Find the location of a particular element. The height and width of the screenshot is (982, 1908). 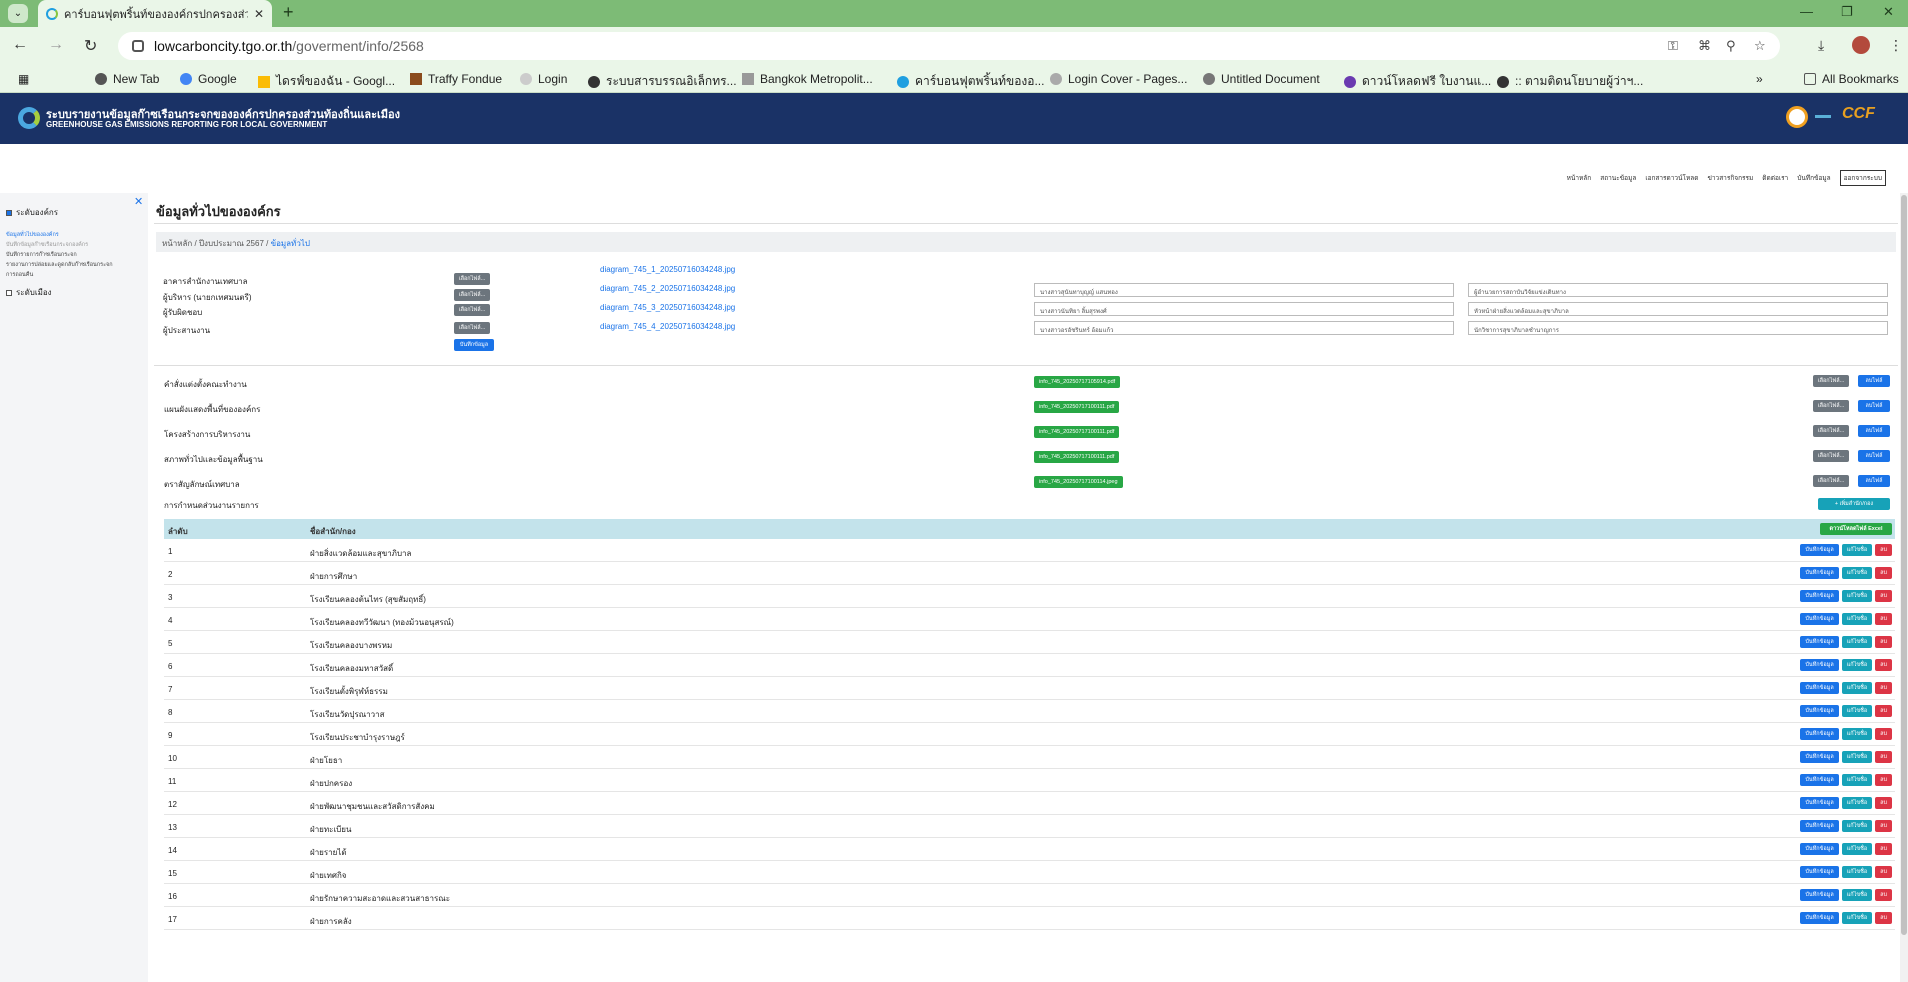

checkbox-icon is located at coordinates (9, 212).